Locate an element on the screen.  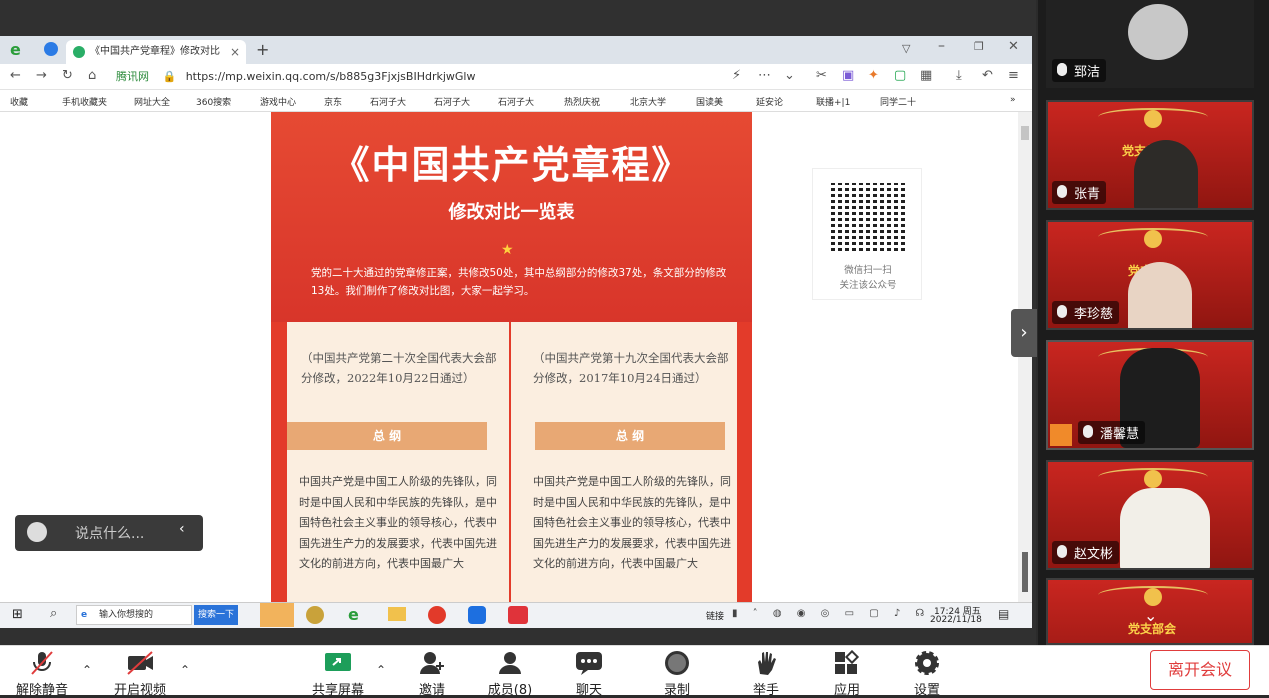
folder-app-icon is located at coordinates (397, 614).